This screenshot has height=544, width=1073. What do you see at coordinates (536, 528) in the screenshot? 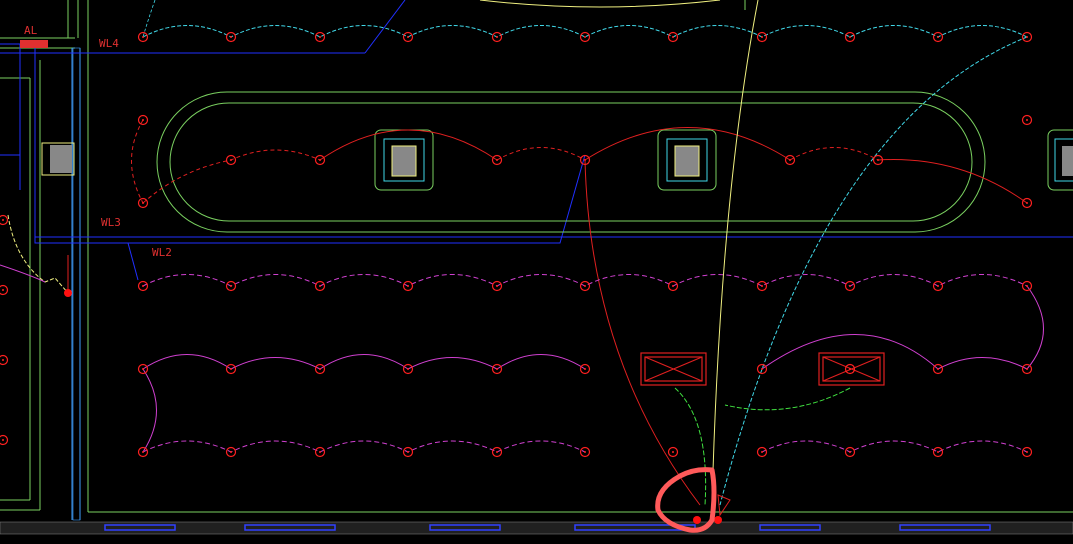
I see `bottom-wall-band` at bounding box center [536, 528].